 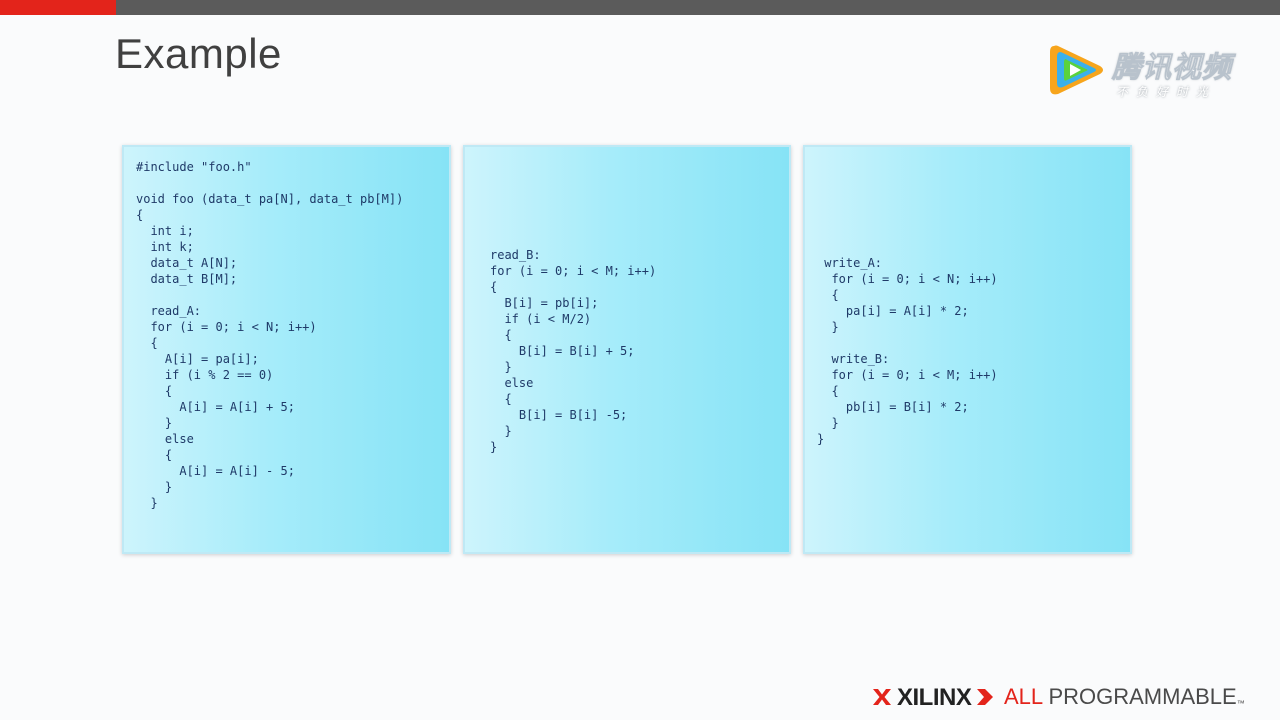 What do you see at coordinates (198, 53) in the screenshot?
I see `slide-title: Example` at bounding box center [198, 53].